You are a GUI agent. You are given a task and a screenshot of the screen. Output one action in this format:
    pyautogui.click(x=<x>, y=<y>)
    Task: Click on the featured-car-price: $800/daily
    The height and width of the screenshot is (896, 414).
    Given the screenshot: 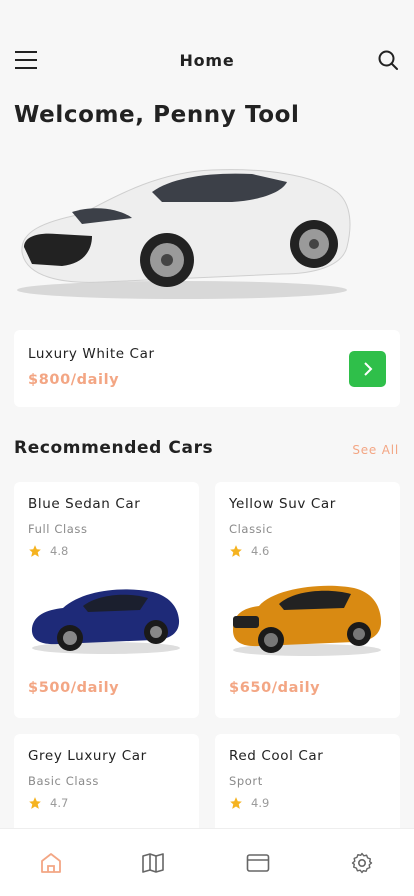 What is the action you would take?
    pyautogui.click(x=74, y=380)
    